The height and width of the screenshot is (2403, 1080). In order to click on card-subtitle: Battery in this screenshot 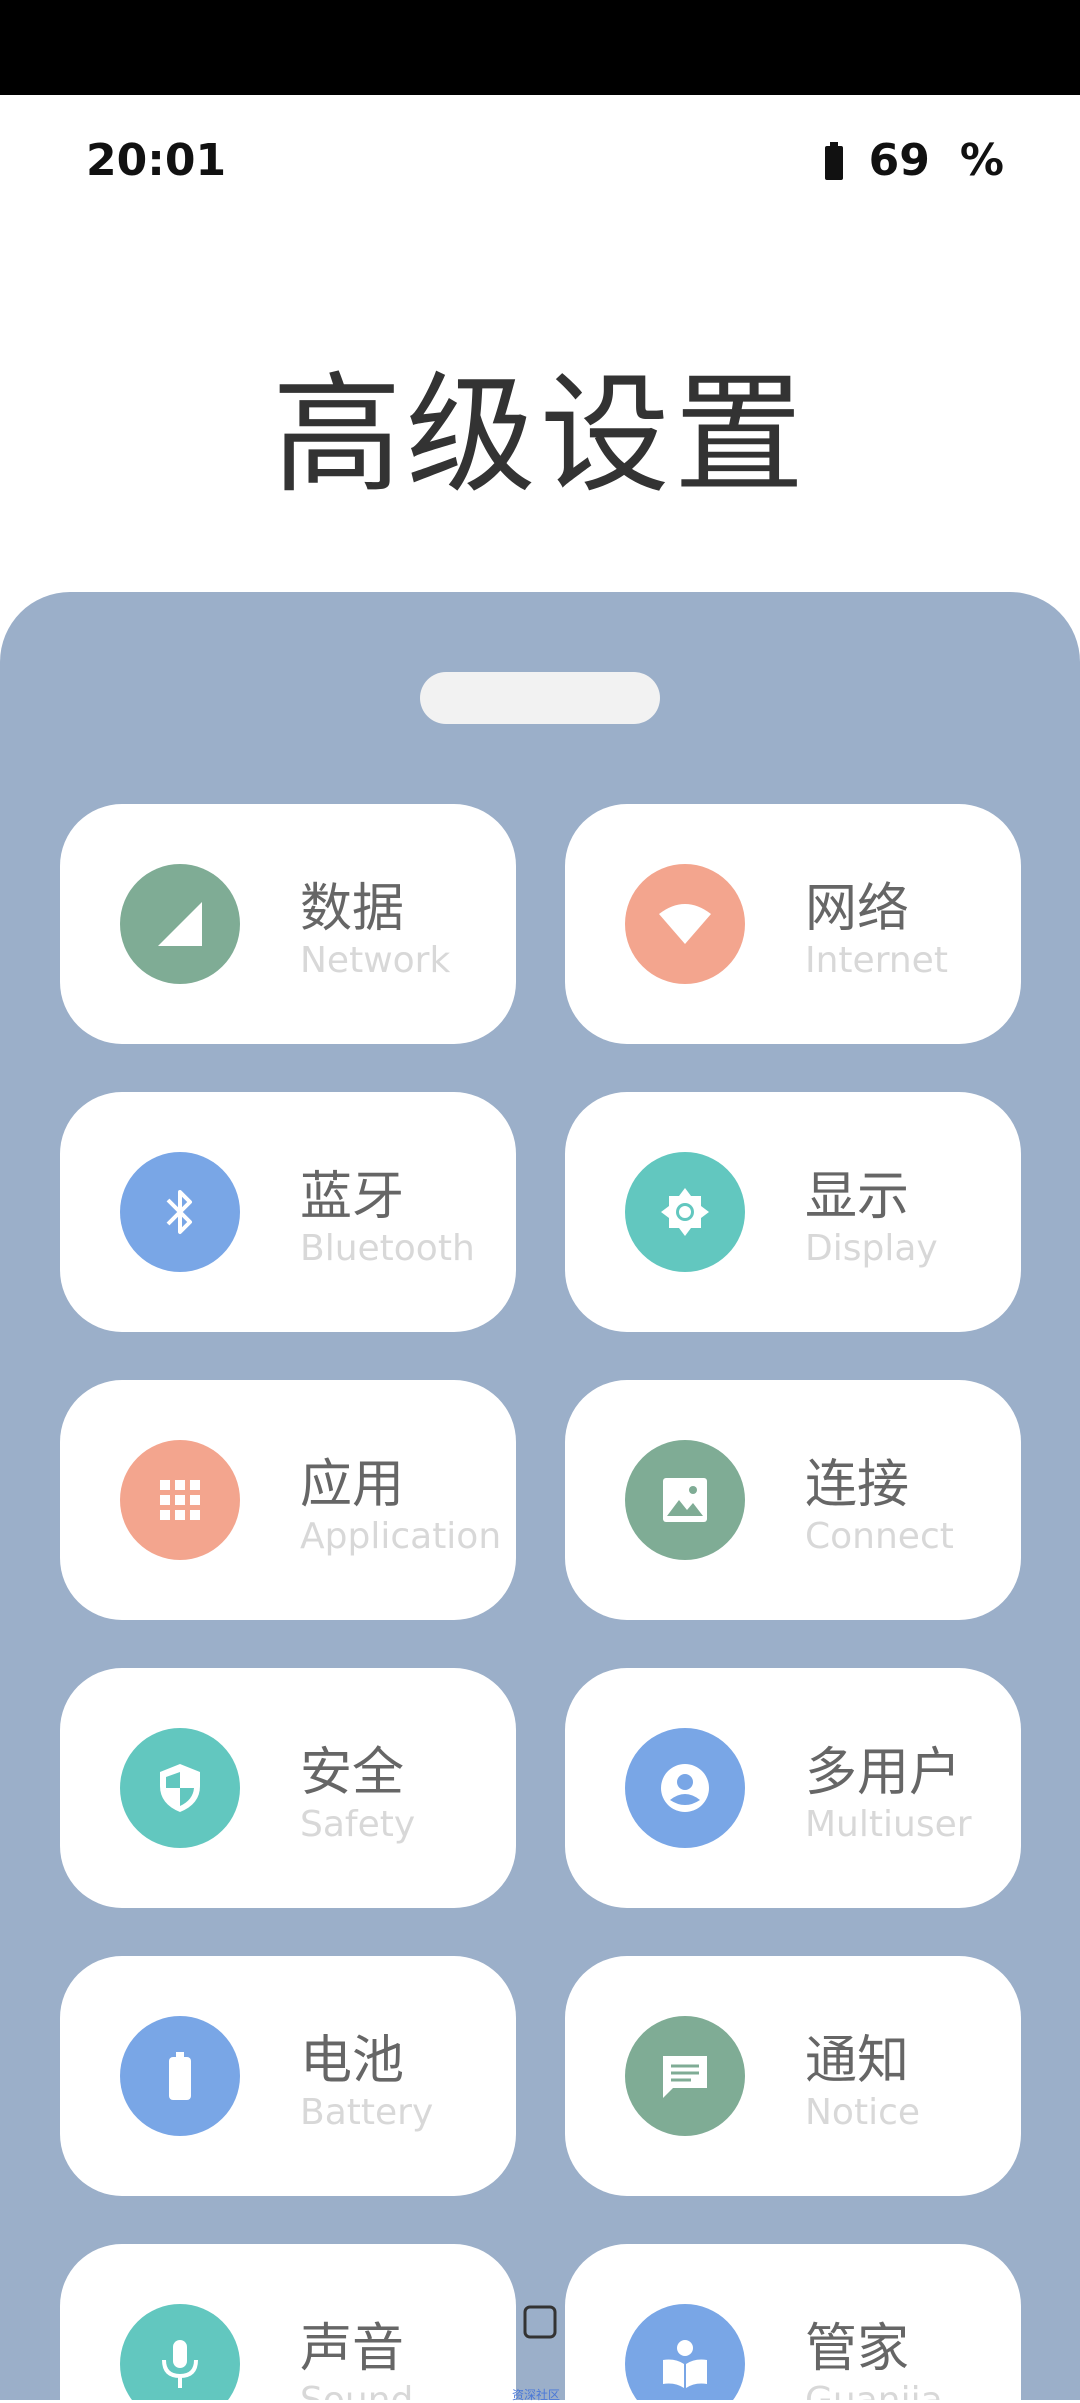, I will do `click(367, 2112)`.